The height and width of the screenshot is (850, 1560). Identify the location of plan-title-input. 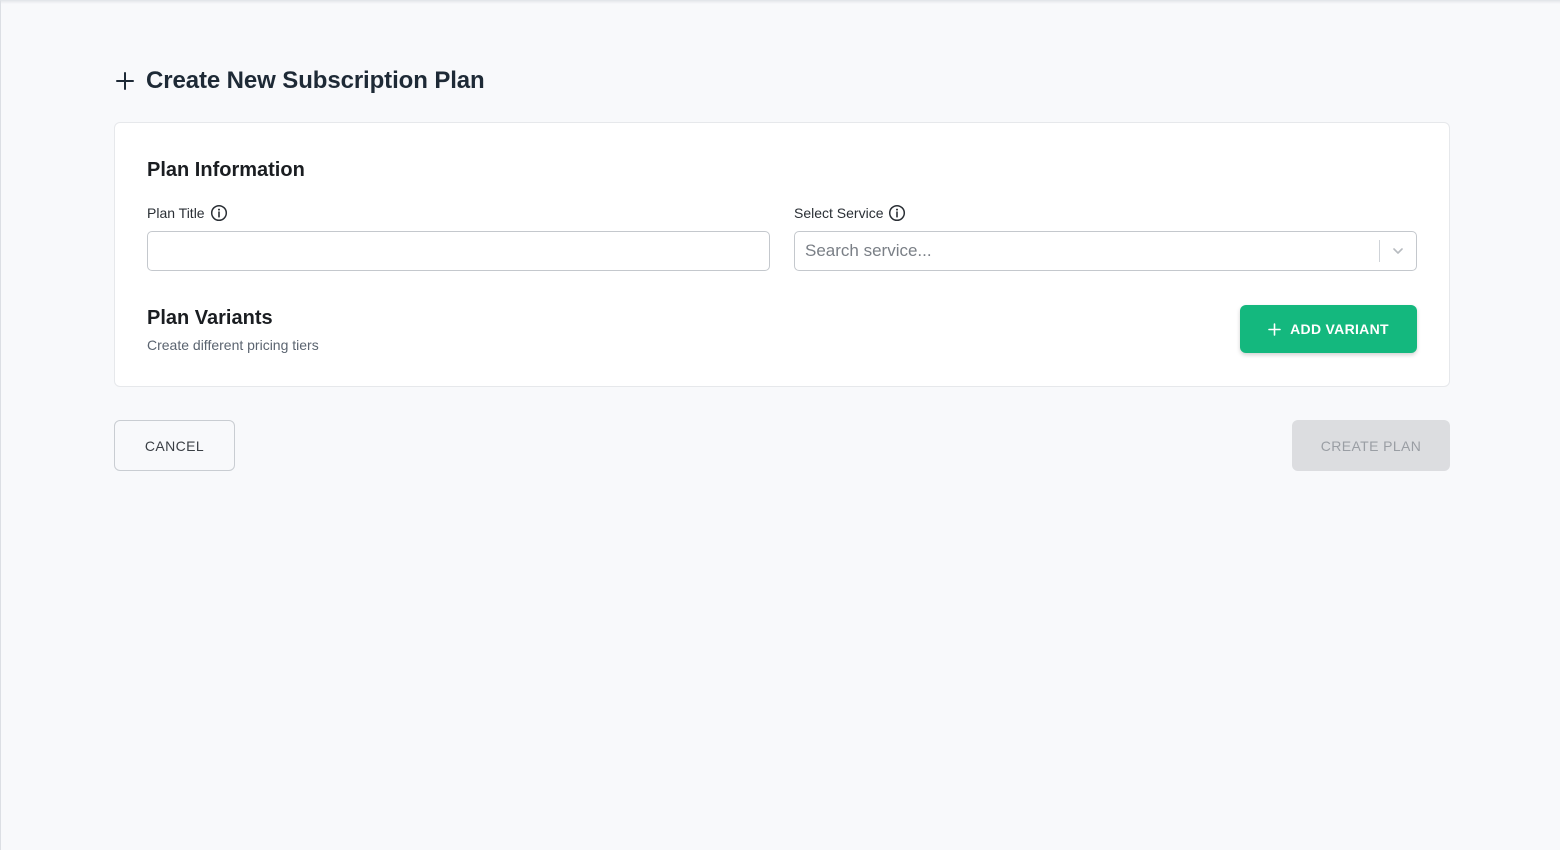
(458, 251).